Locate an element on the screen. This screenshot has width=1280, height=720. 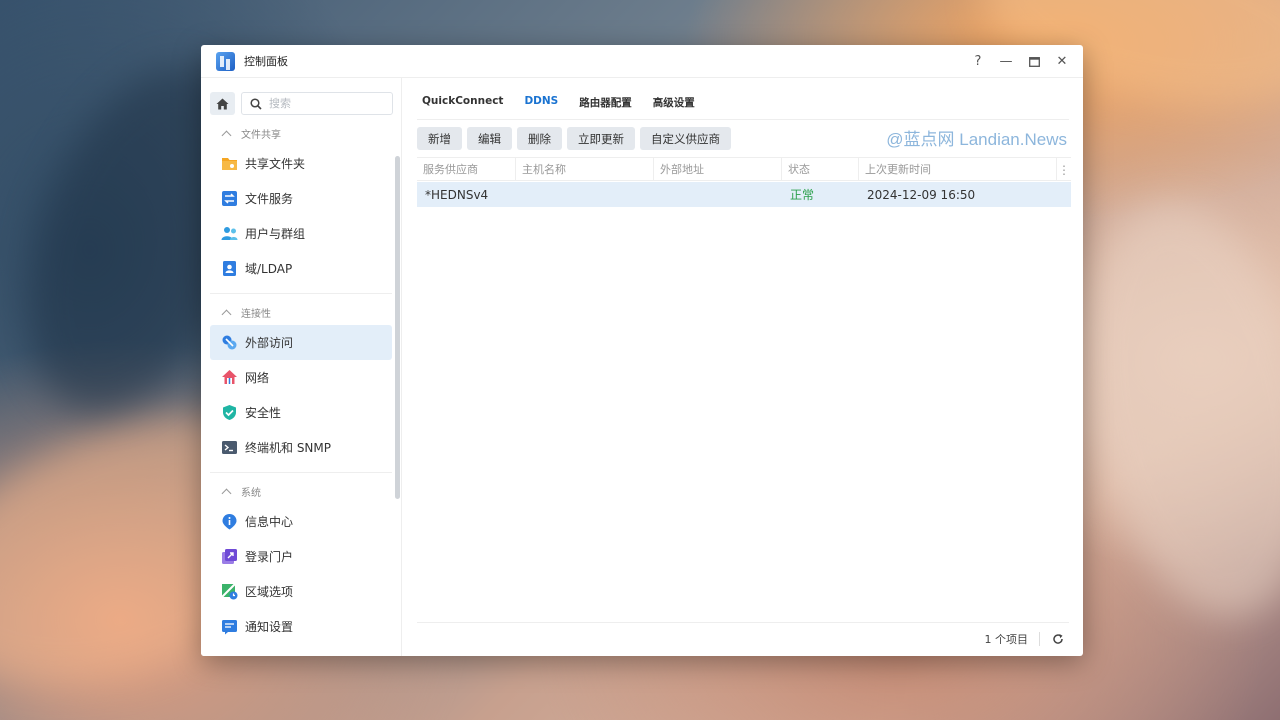
section-label: 文件共享 is located at coordinates (261, 135).